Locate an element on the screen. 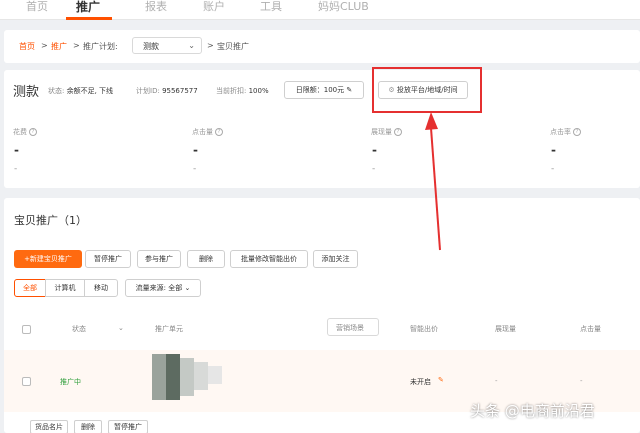 This screenshot has height=433, width=640. watermark: 头条 @电商前沿君 is located at coordinates (532, 411).